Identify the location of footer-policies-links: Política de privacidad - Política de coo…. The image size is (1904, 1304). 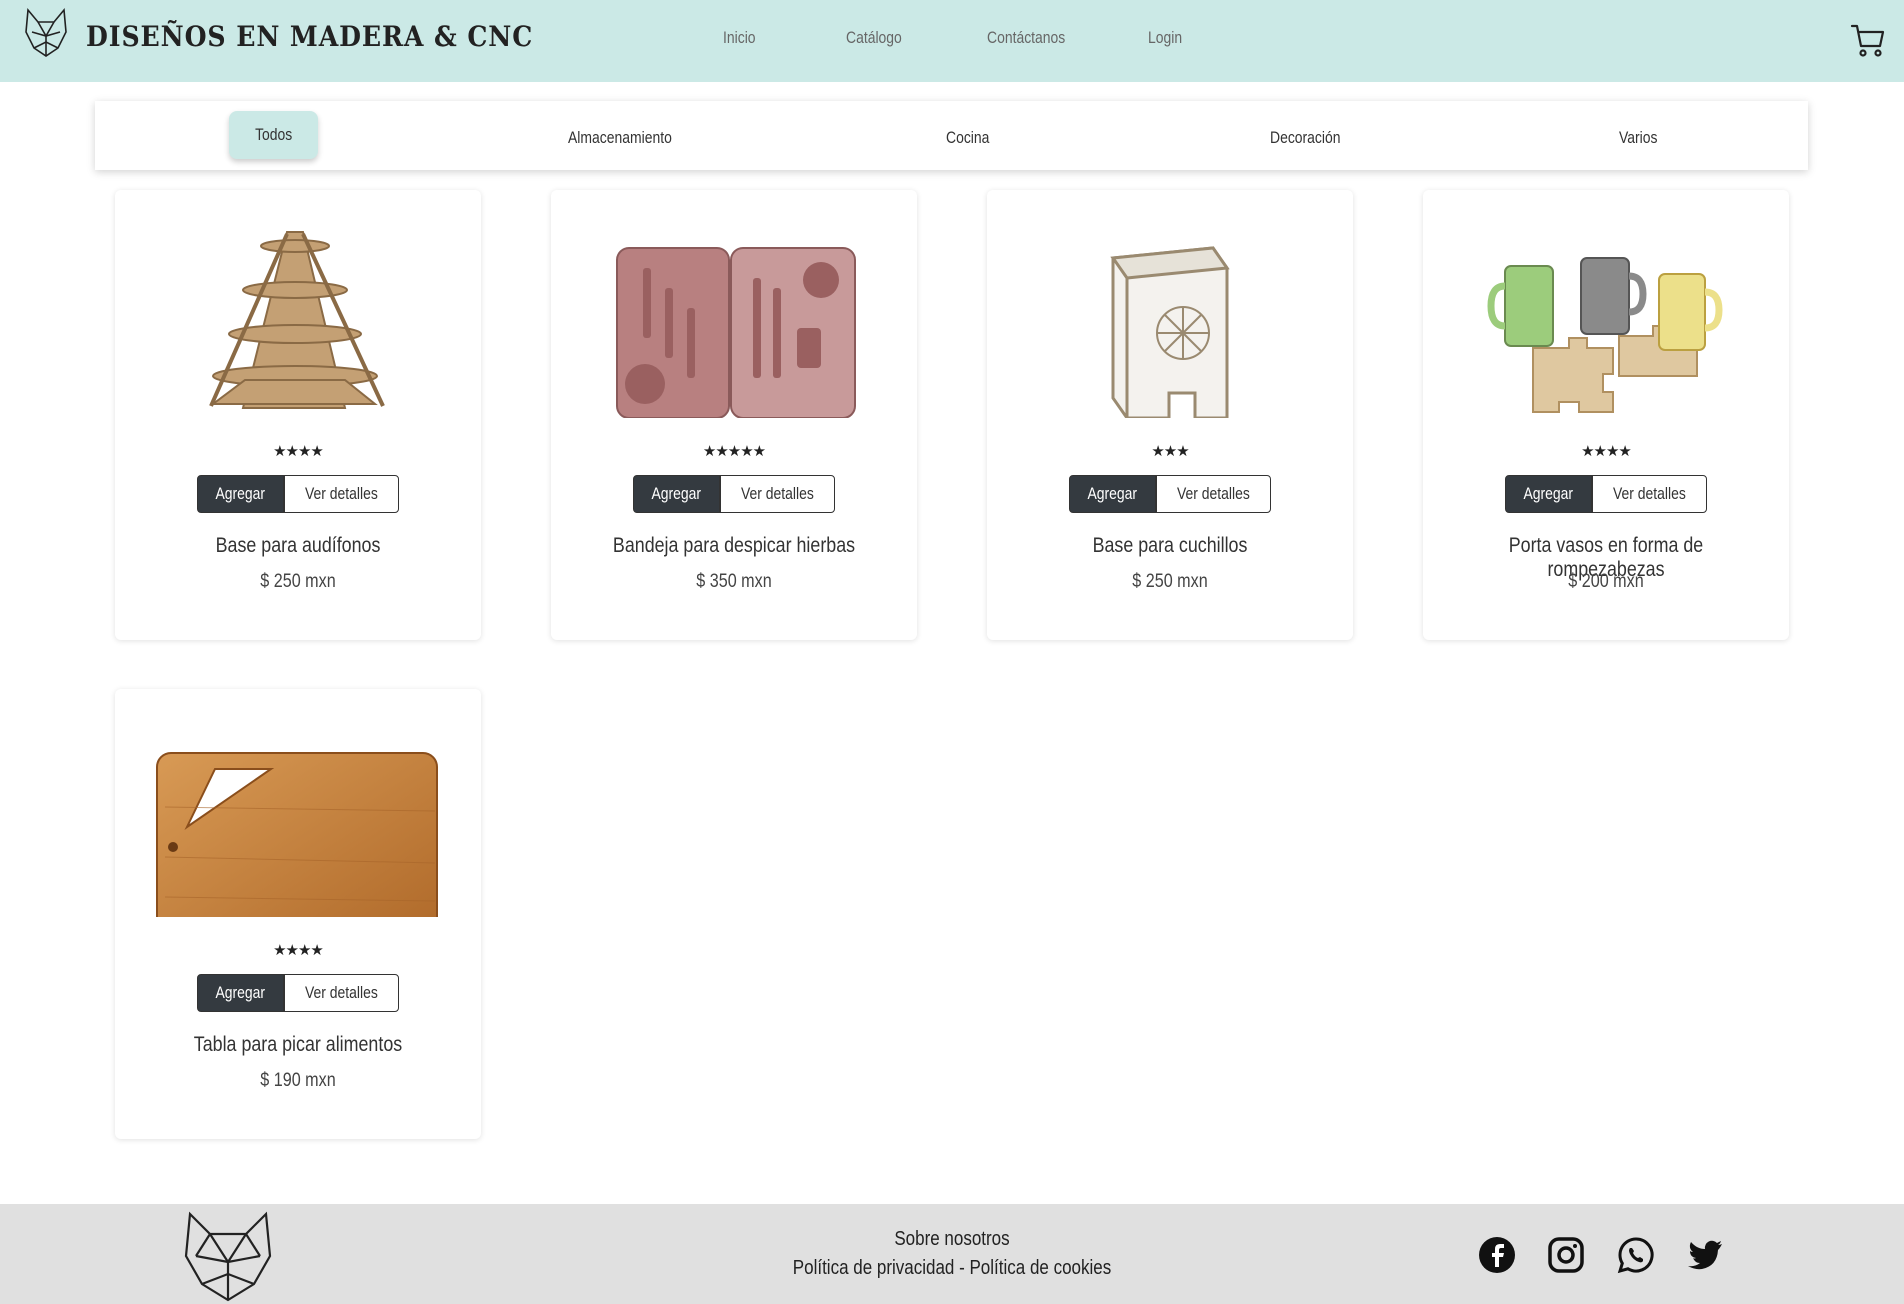
(952, 1268).